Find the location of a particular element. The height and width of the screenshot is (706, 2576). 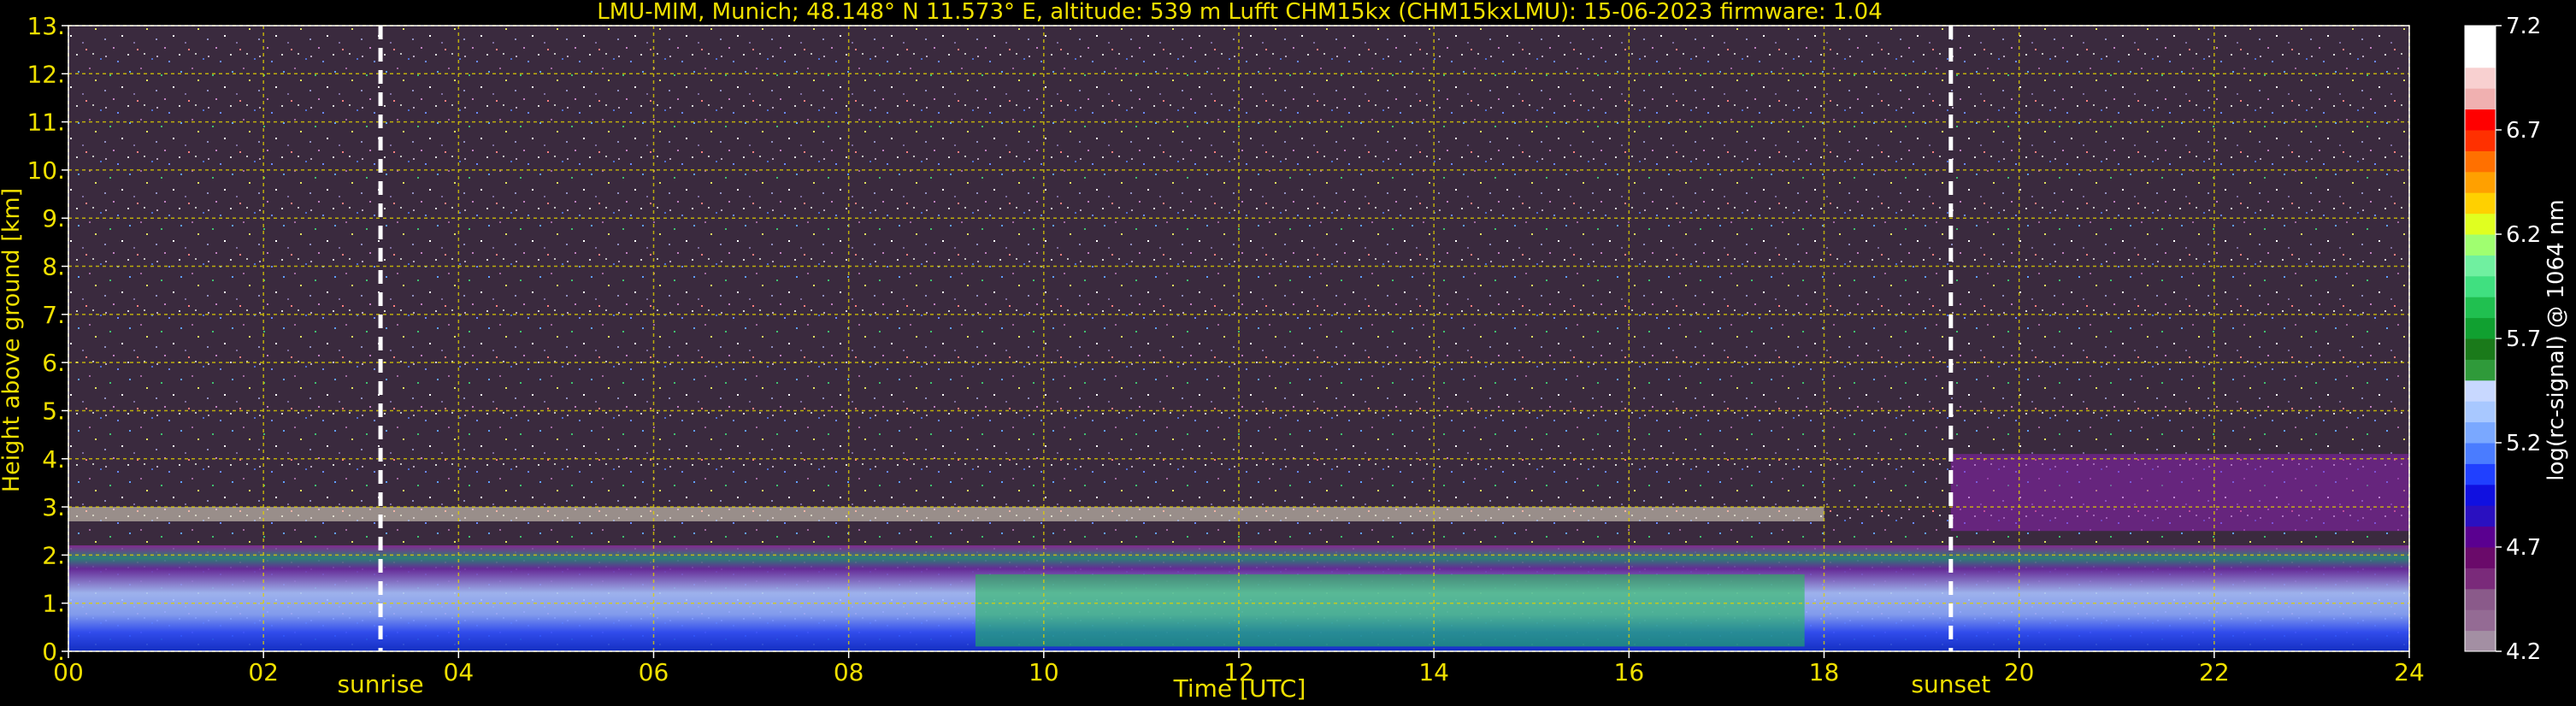

y-tick-label: 13. is located at coordinates (46, 26).